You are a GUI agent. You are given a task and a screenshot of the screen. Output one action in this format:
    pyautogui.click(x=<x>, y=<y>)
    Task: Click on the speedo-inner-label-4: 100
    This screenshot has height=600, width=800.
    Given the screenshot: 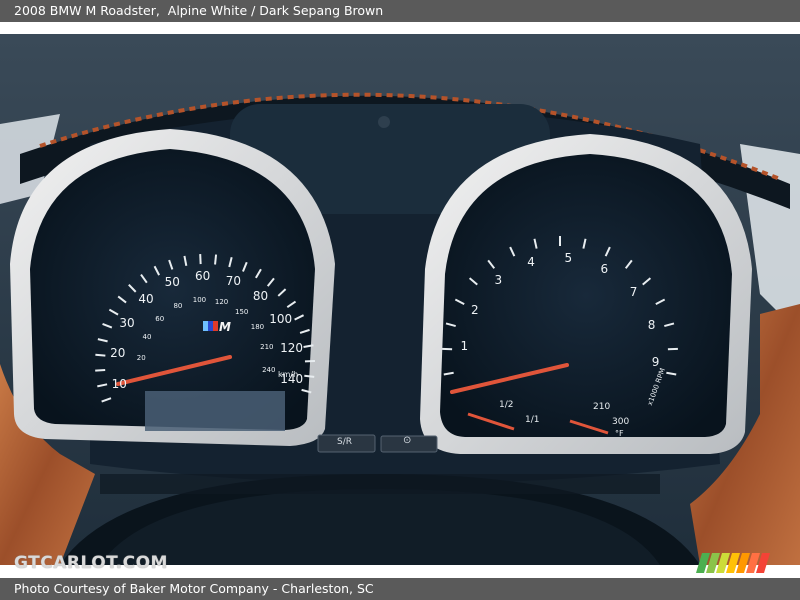 What is the action you would take?
    pyautogui.click(x=199, y=300)
    